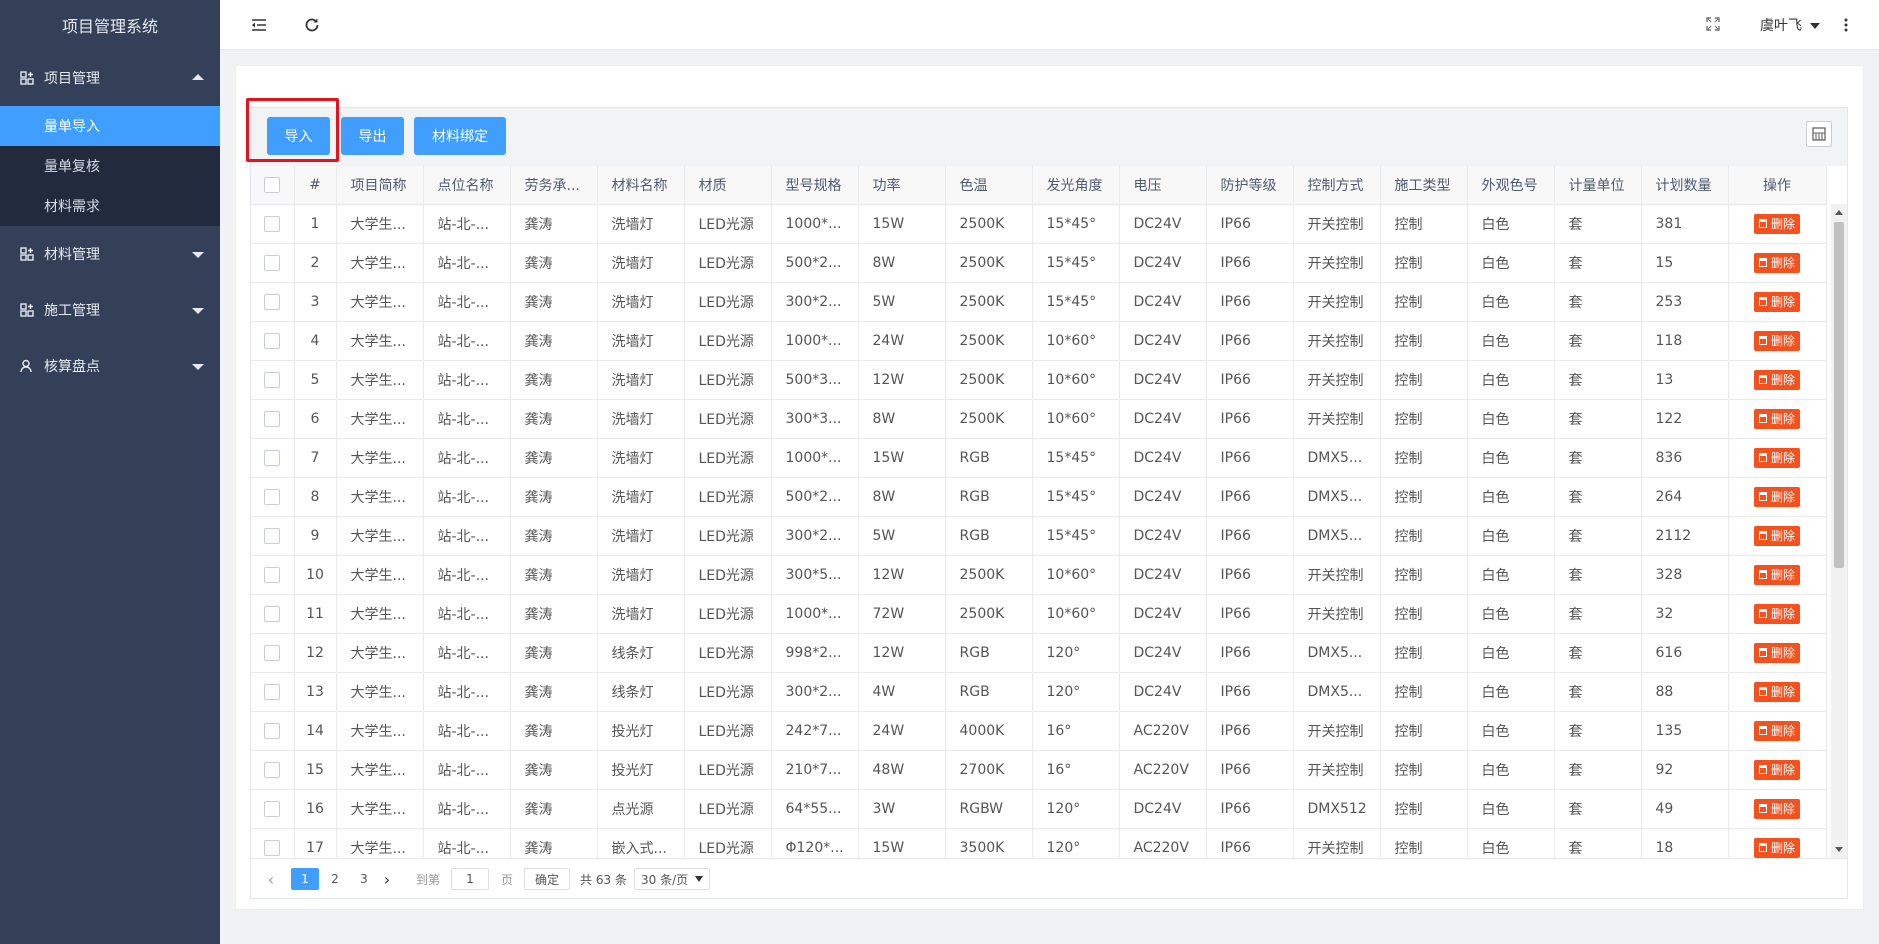 Image resolution: width=1879 pixels, height=944 pixels. Describe the element at coordinates (380, 185) in the screenshot. I see `column-header: 项目简称` at that location.